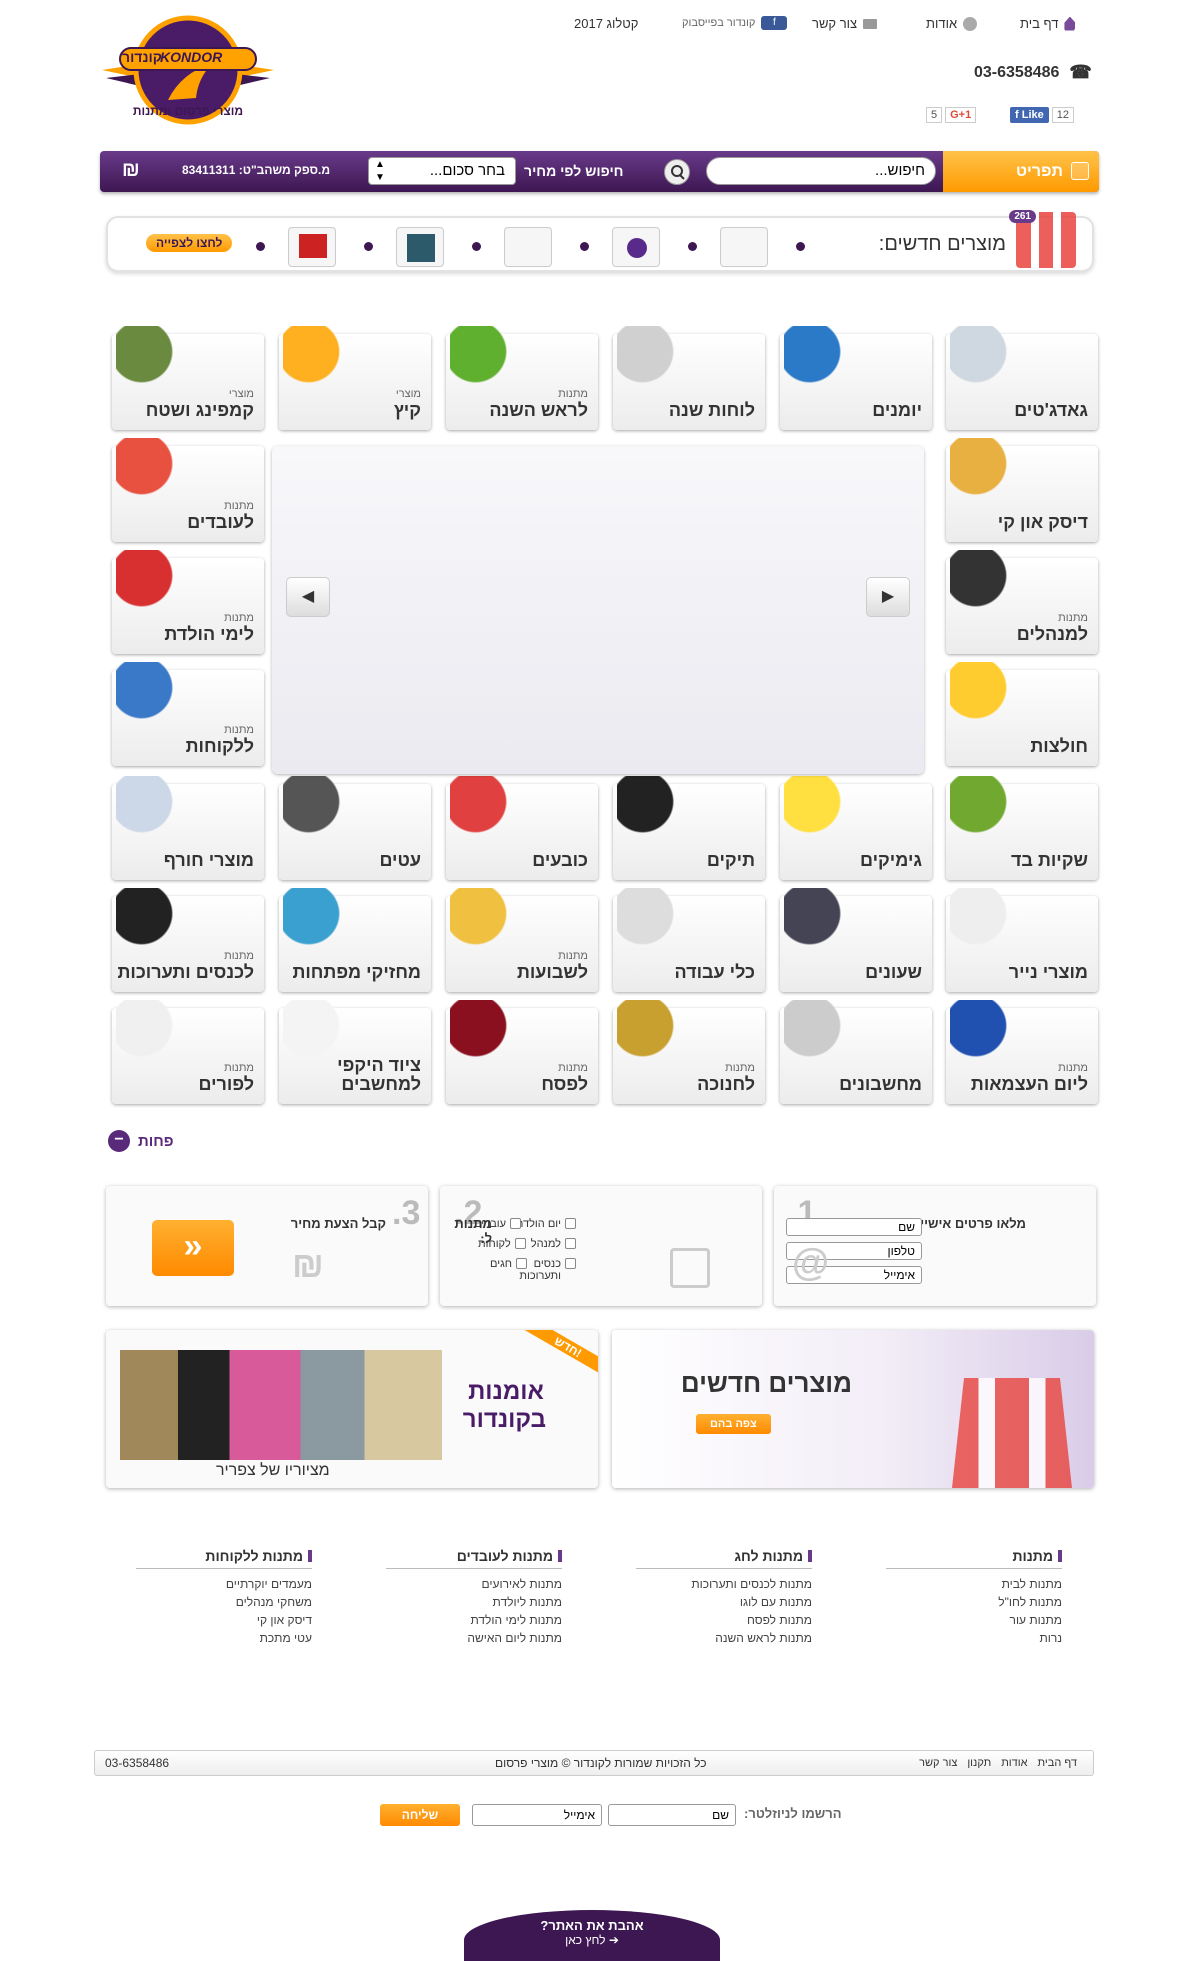  What do you see at coordinates (888, 597) in the screenshot?
I see `slider-next-button: ▶` at bounding box center [888, 597].